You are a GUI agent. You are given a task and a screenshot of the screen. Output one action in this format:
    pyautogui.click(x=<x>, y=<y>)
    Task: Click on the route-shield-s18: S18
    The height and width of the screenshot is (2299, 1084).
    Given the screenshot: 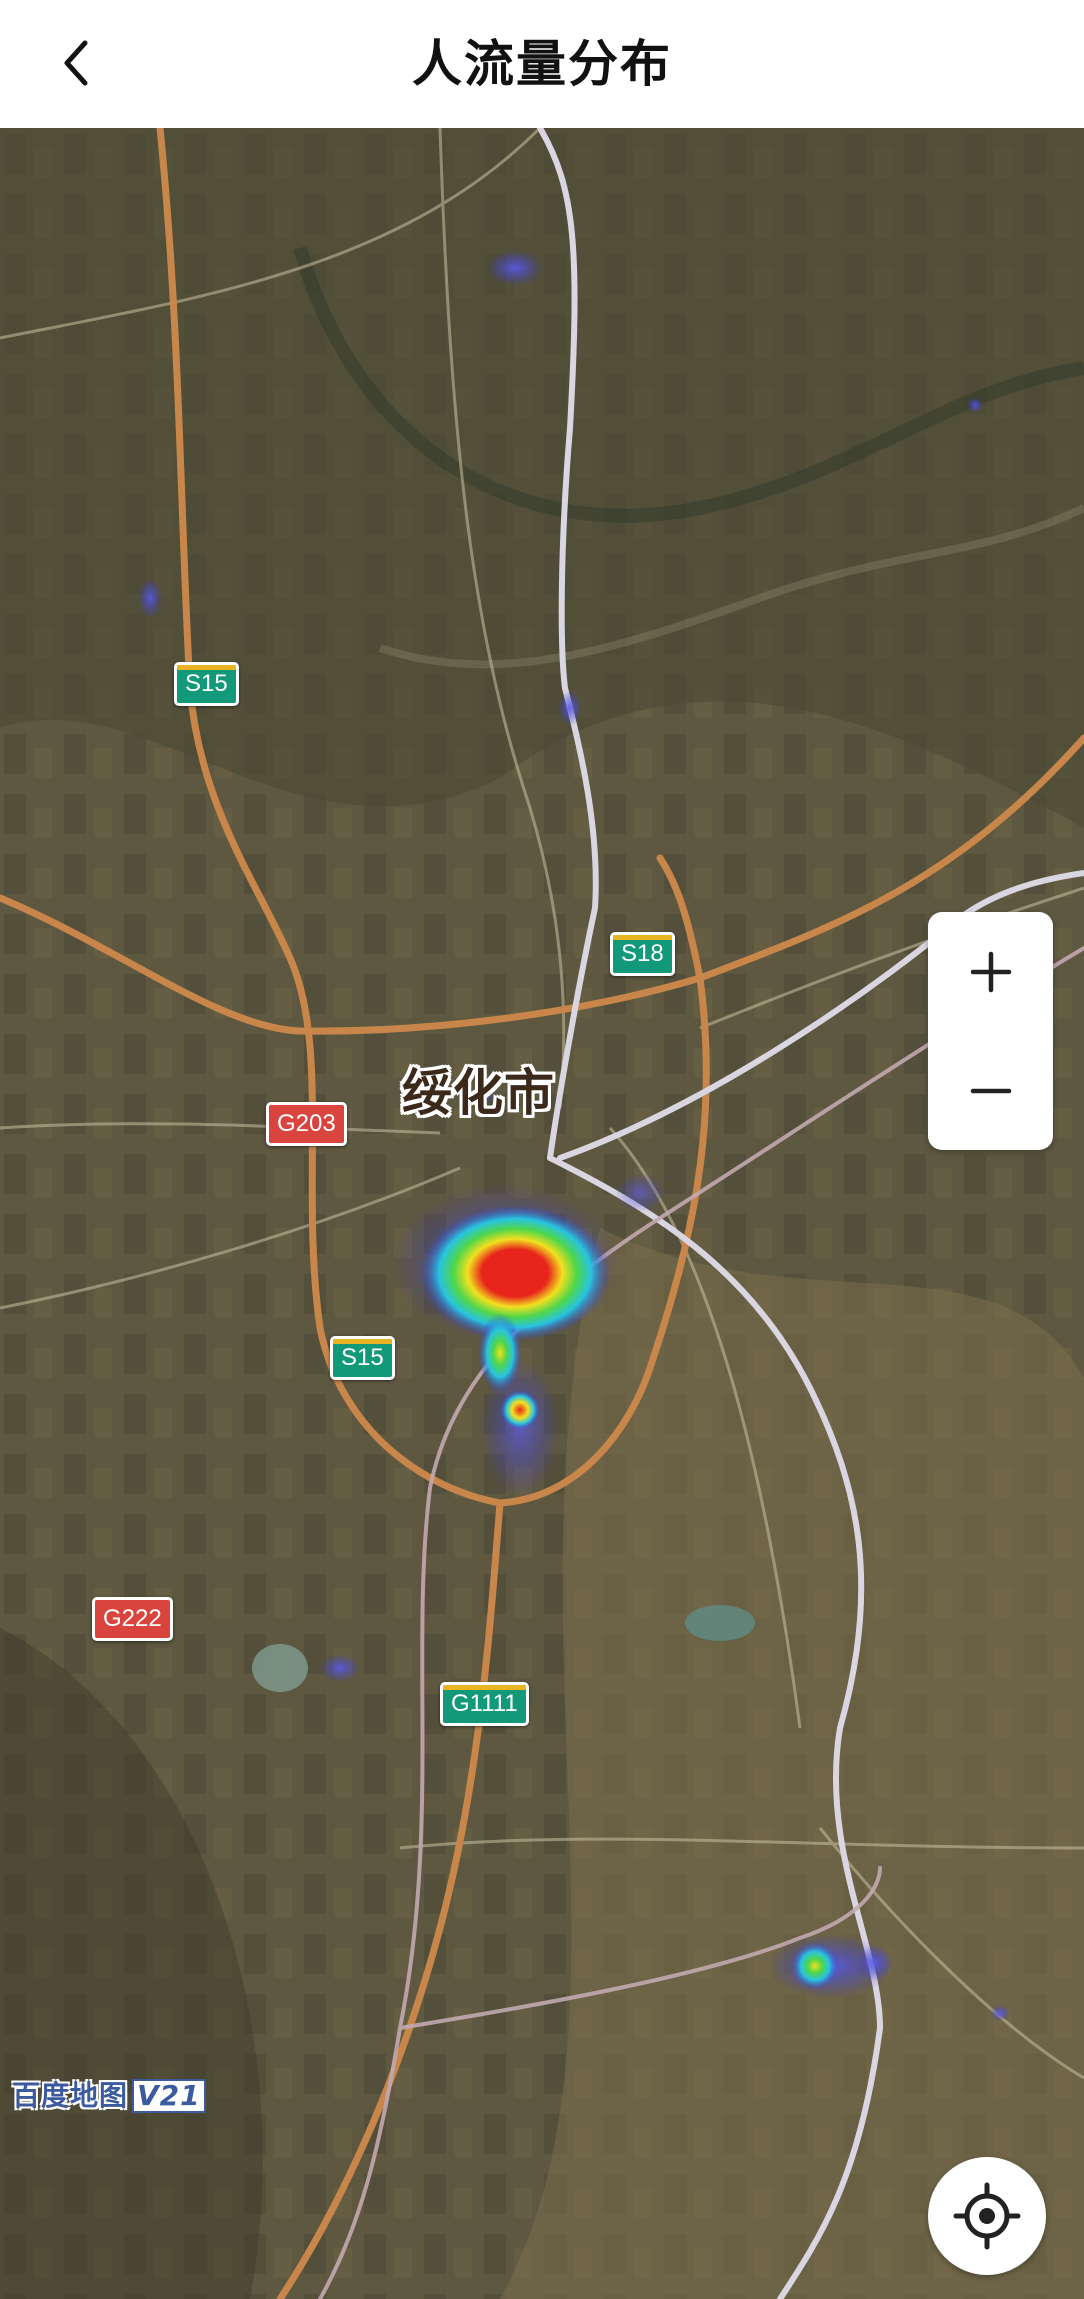 What is the action you would take?
    pyautogui.click(x=642, y=954)
    